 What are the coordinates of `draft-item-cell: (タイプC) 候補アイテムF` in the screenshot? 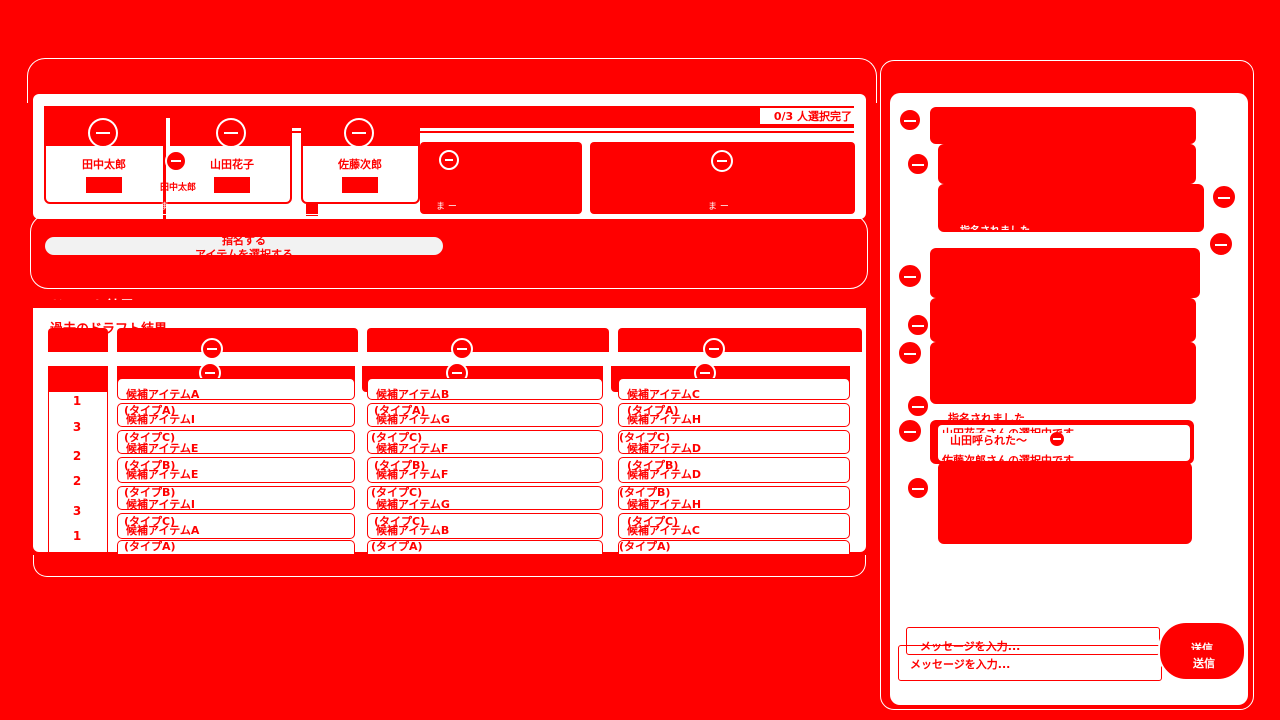 It's located at (485, 442).